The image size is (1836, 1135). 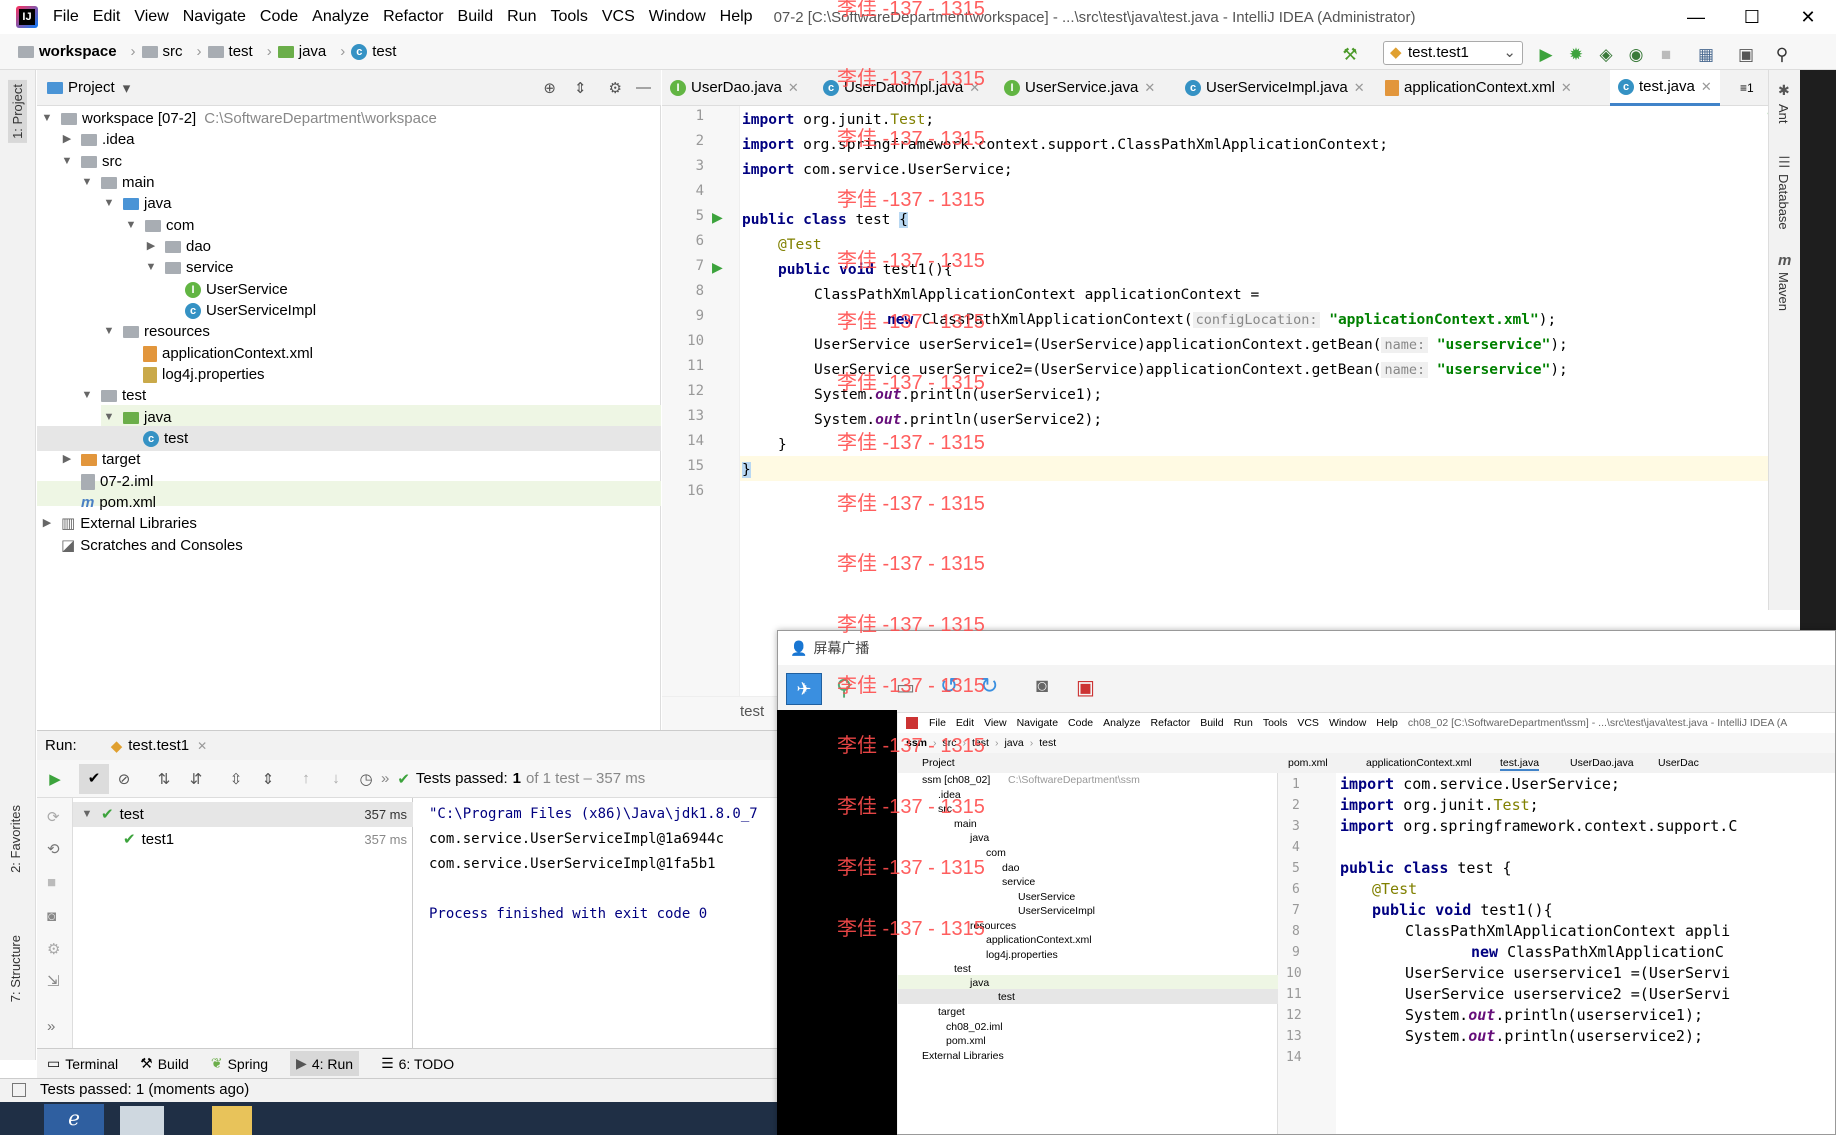 I want to click on menu-file: File, so click(x=66, y=17).